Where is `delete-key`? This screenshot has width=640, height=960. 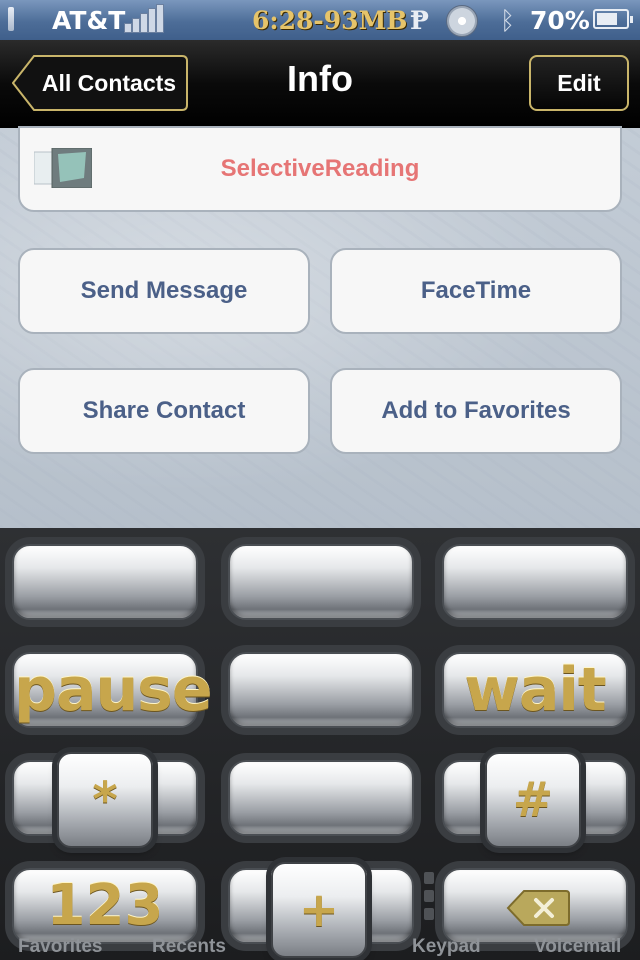
delete-key is located at coordinates (535, 906).